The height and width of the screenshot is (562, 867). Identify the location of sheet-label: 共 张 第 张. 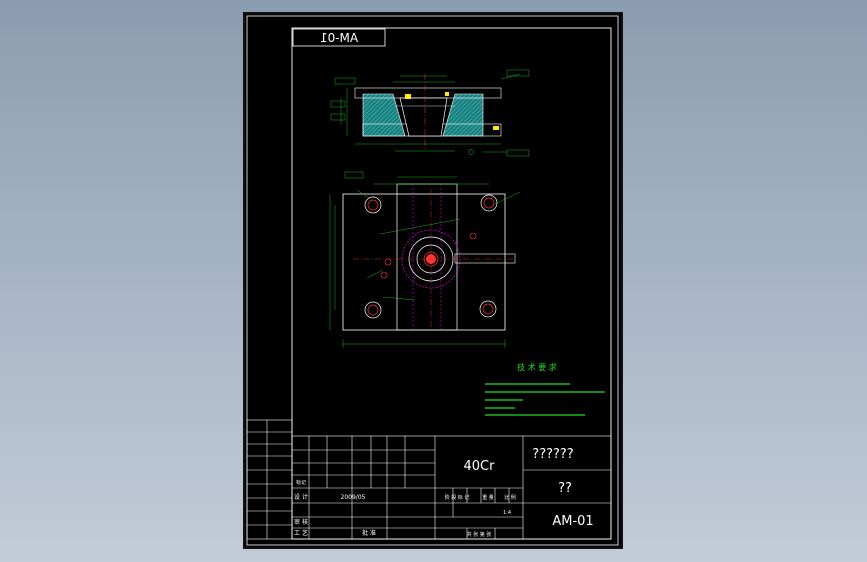
(479, 534).